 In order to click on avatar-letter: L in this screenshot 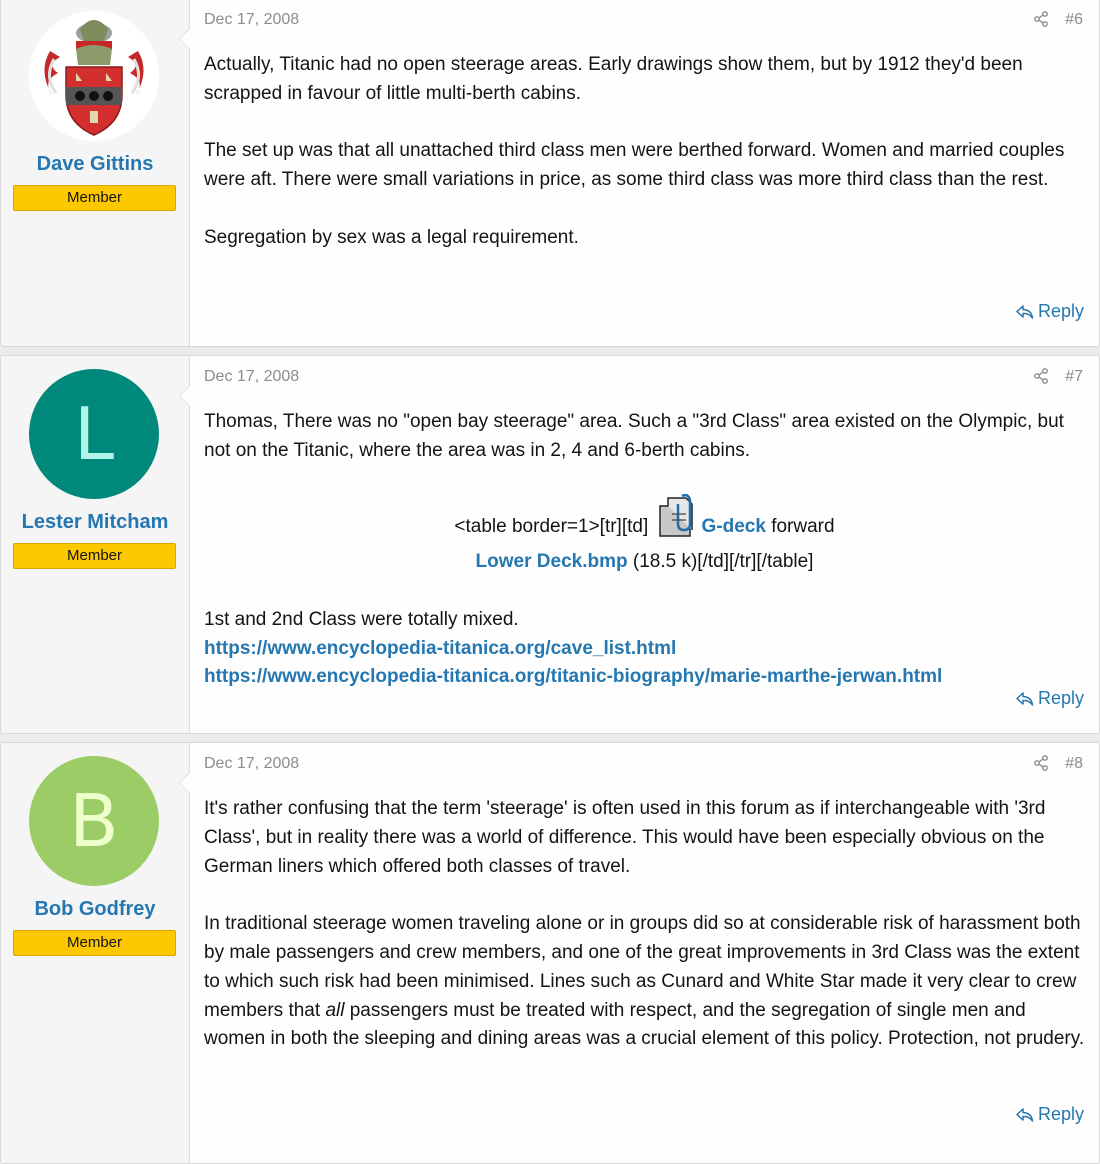, I will do `click(94, 434)`.